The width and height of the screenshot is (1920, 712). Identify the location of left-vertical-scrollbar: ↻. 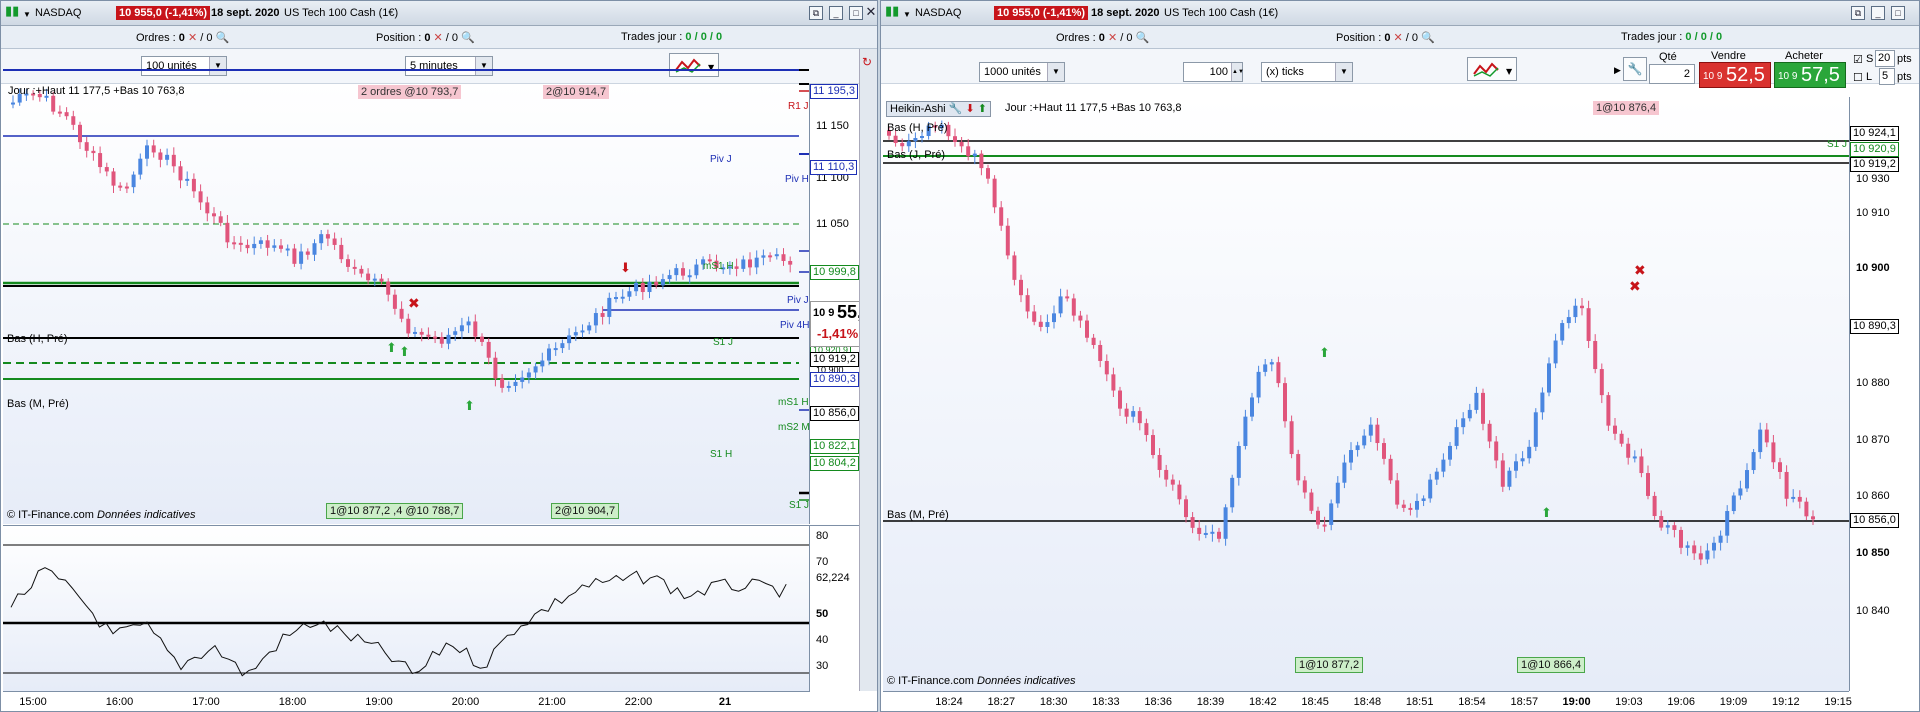
(868, 370).